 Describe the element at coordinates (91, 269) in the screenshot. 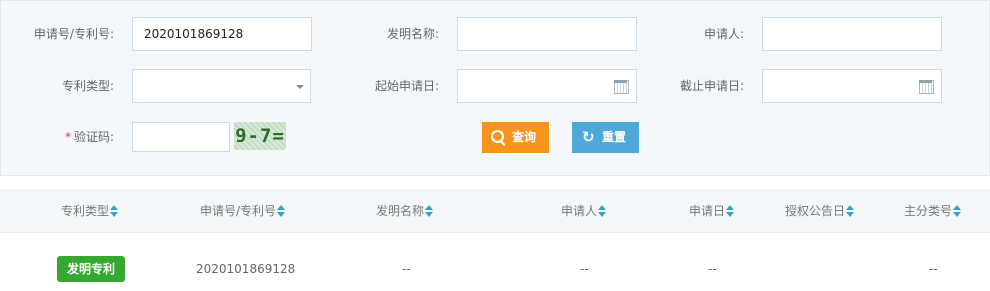

I see `patent-type-badge: 发明专利` at that location.